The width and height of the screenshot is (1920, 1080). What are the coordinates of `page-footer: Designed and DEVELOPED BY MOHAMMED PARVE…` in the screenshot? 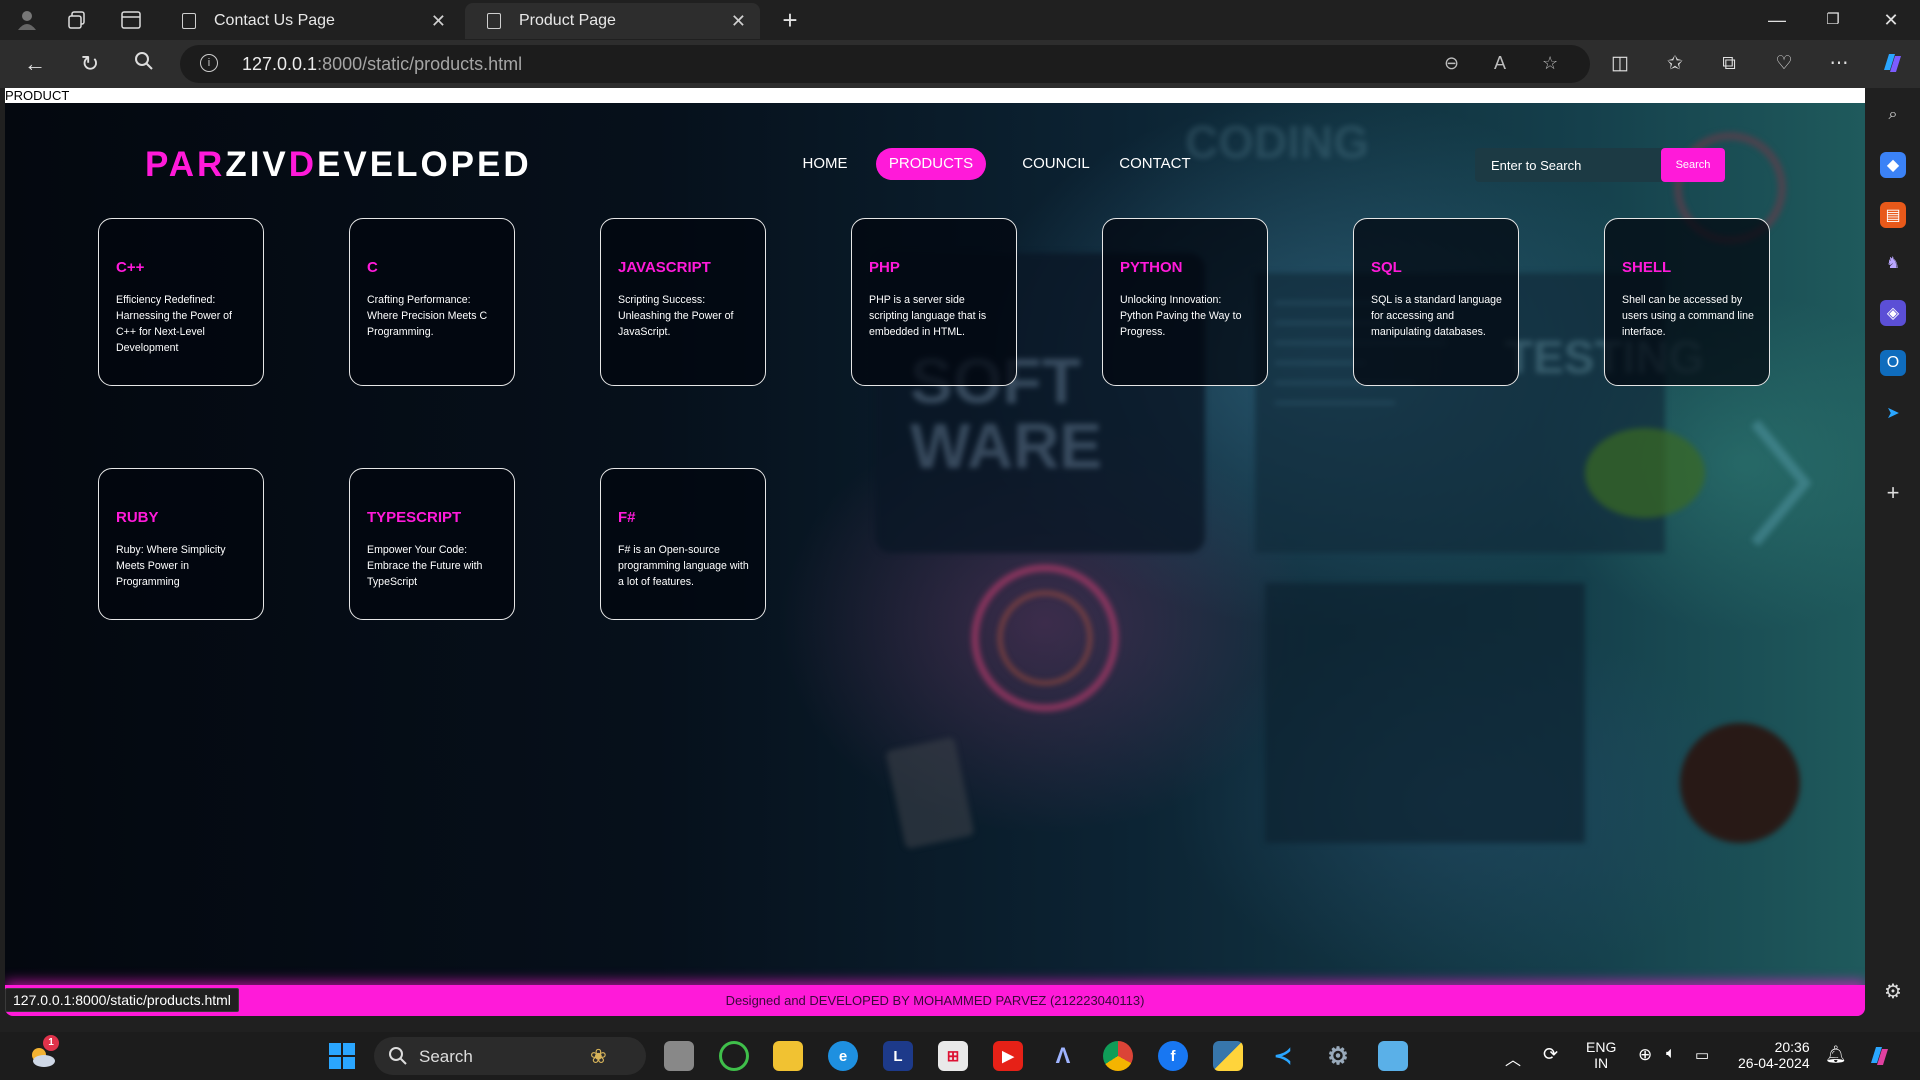 It's located at (935, 1000).